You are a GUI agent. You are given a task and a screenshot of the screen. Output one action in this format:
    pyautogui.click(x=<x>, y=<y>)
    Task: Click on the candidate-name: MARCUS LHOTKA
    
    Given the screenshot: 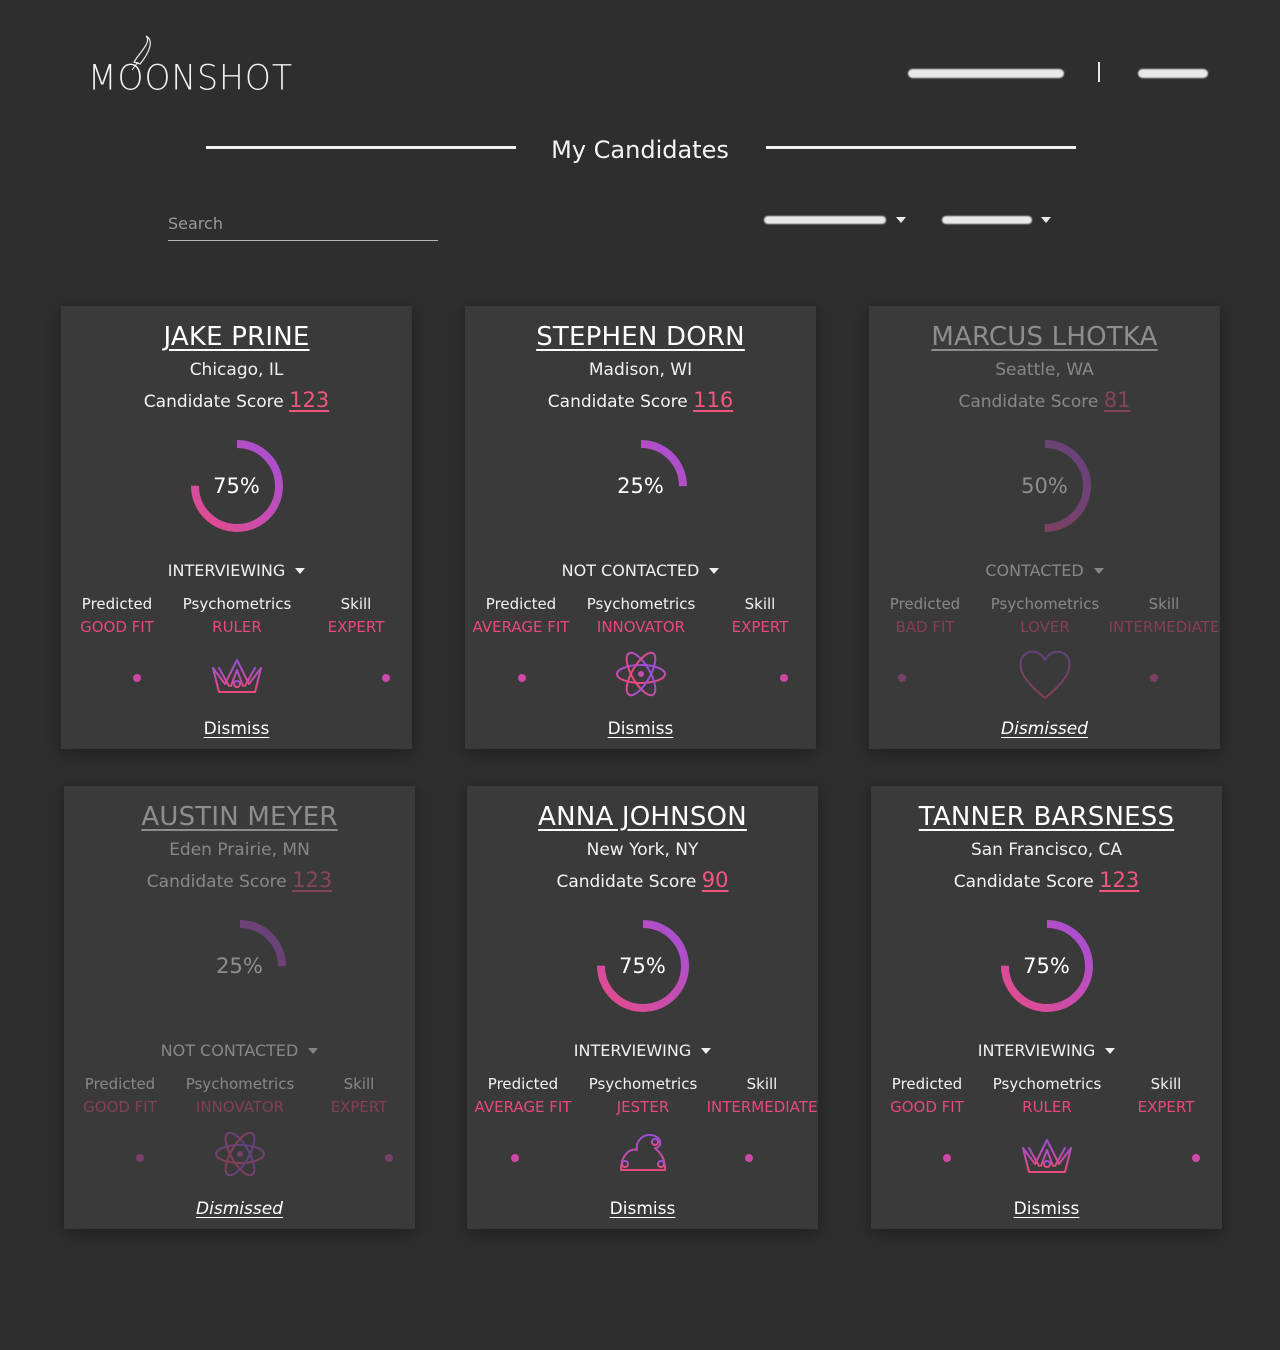 What is the action you would take?
    pyautogui.click(x=1044, y=337)
    